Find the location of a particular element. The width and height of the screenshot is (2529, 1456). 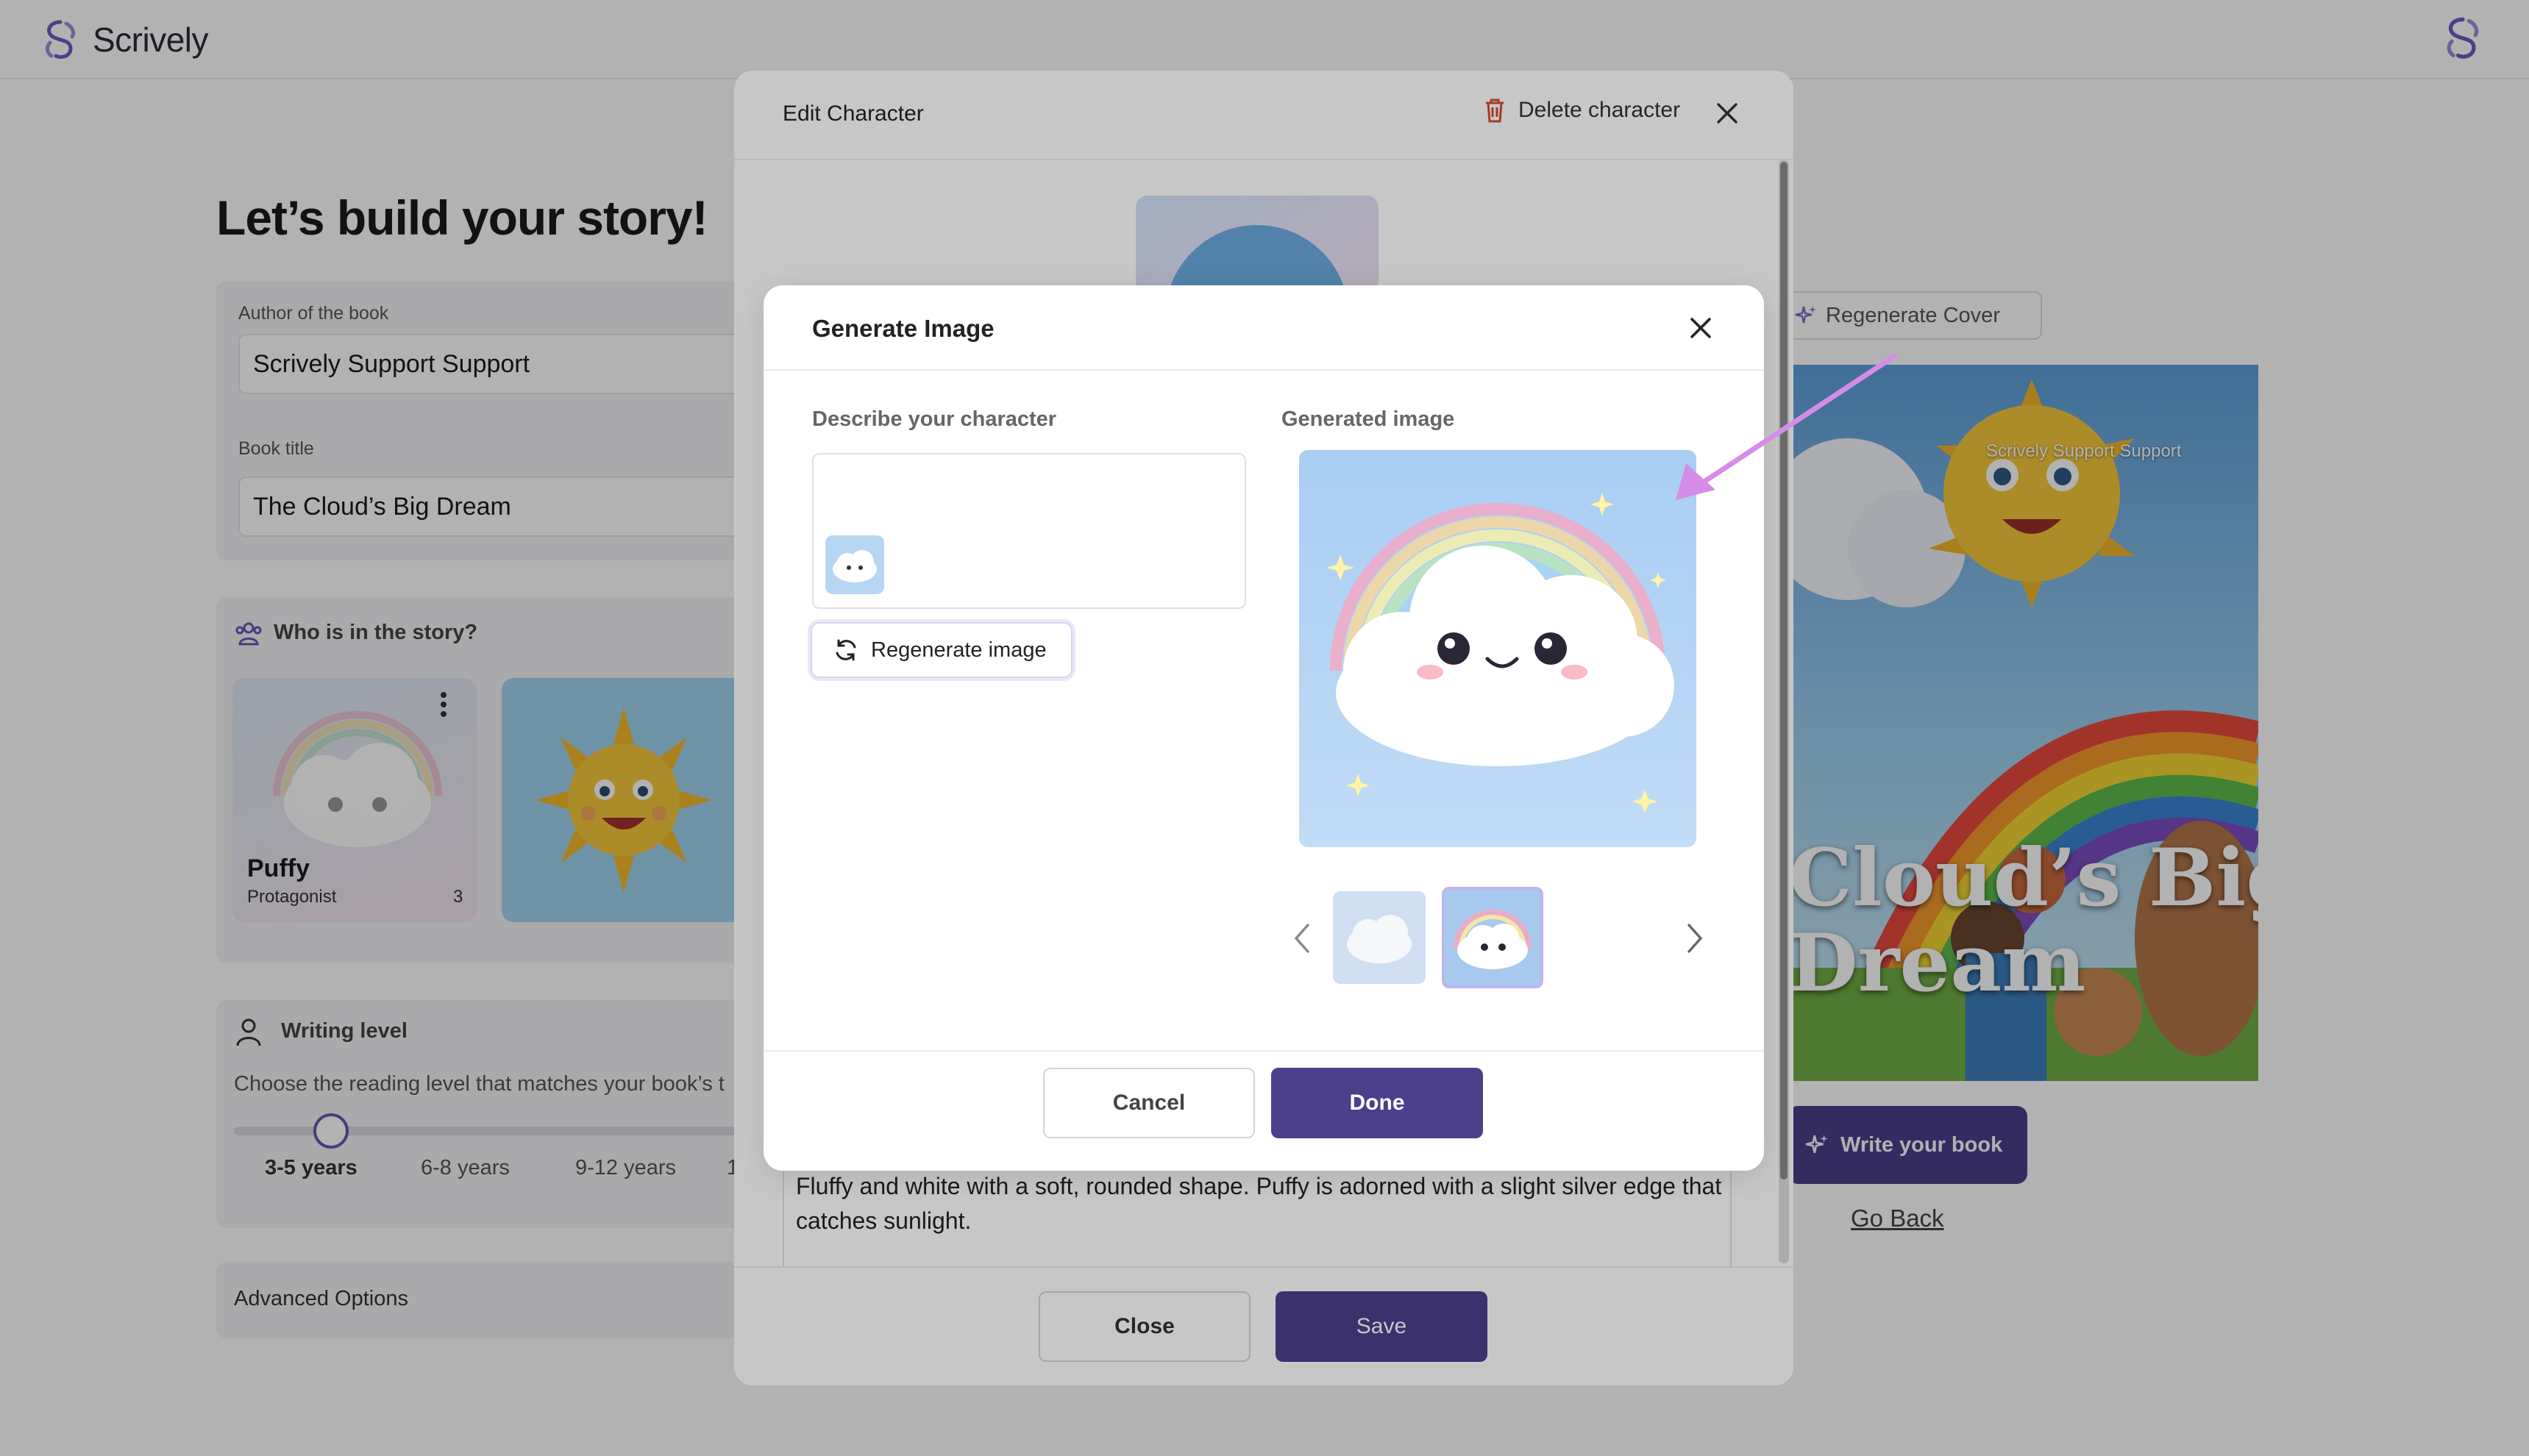

generated-image is located at coordinates (1497, 648).